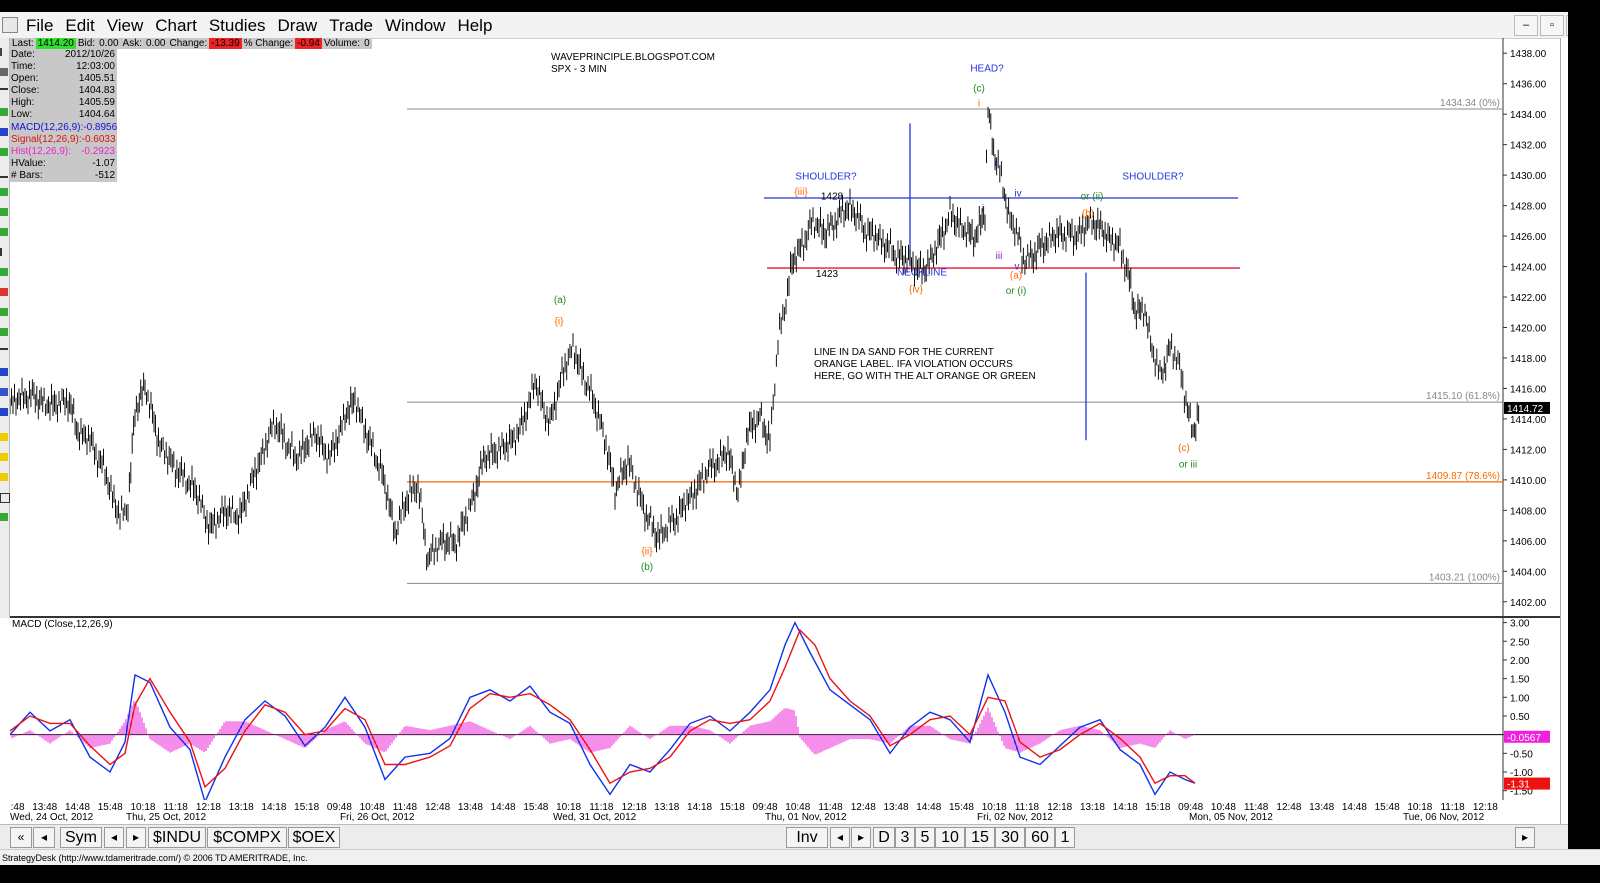  Describe the element at coordinates (4, 477) in the screenshot. I see `marker-tool-icon` at that location.